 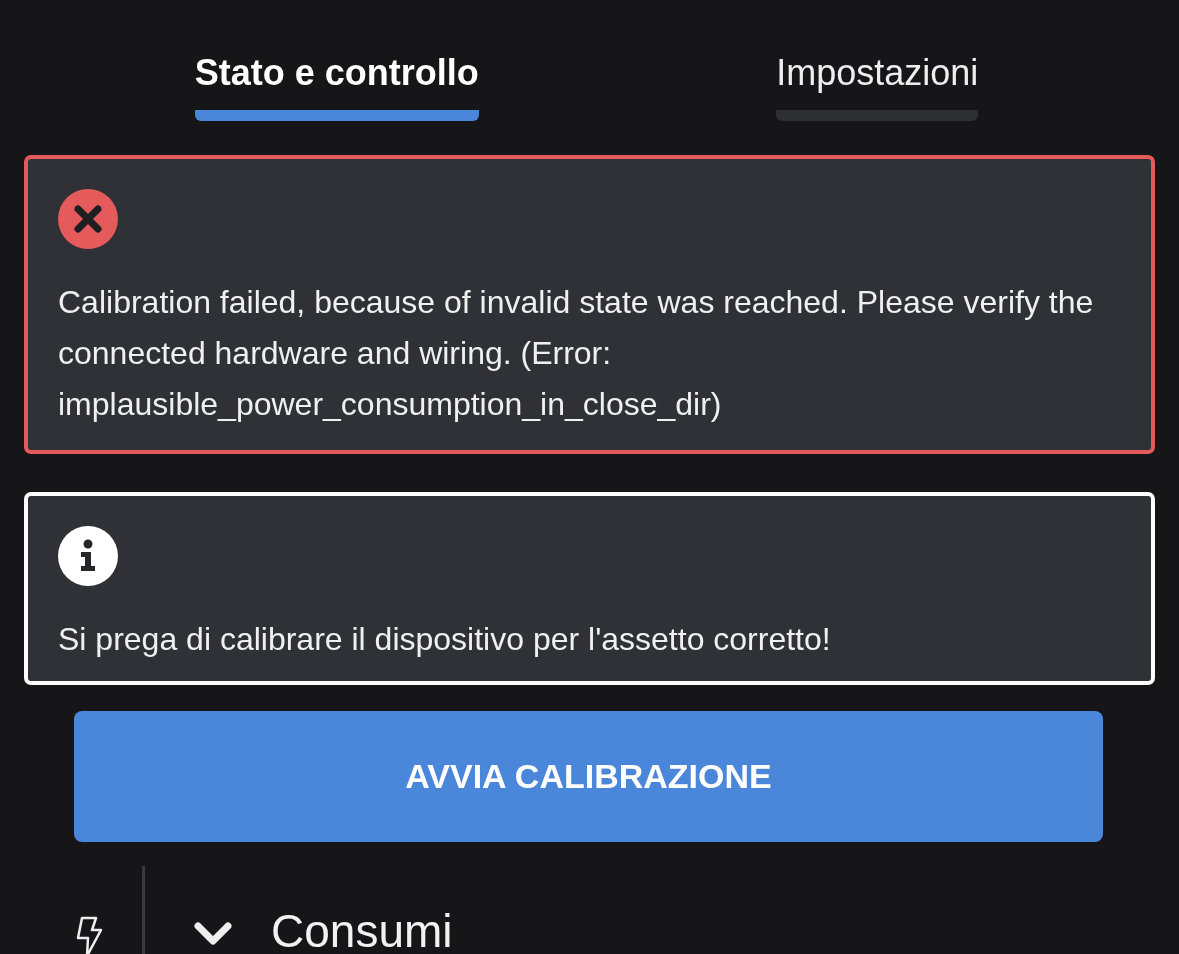 What do you see at coordinates (336, 82) in the screenshot?
I see `tab: Stato e controllo` at bounding box center [336, 82].